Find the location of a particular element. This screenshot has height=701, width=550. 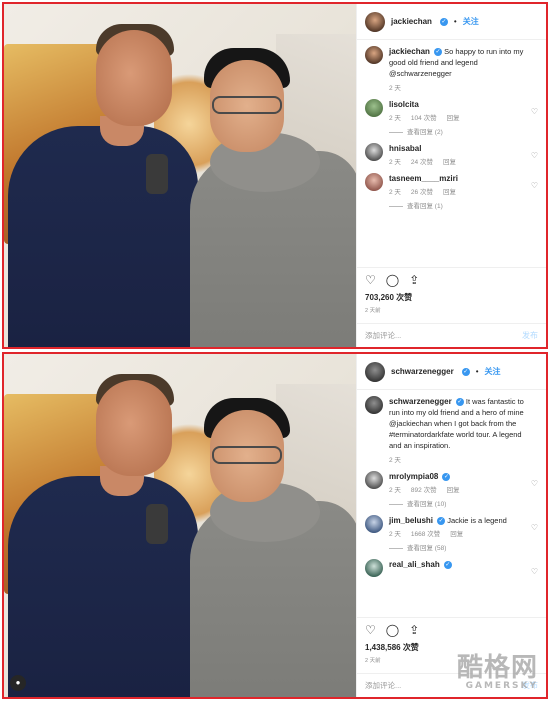

caption-mention: @jackiechan is located at coordinates (410, 423).